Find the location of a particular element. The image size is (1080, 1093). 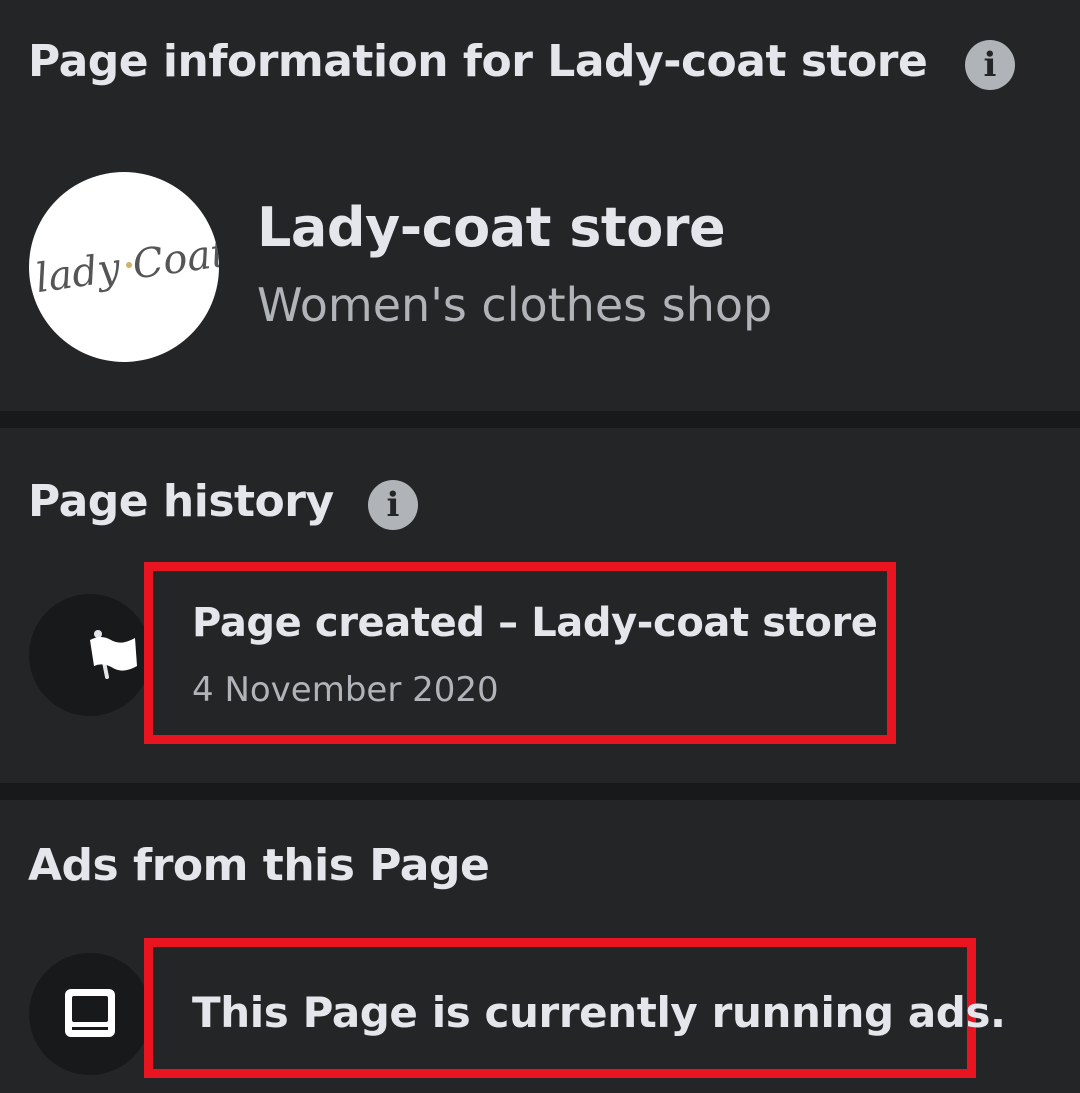

page-name: Lady-coat store is located at coordinates (491, 227).